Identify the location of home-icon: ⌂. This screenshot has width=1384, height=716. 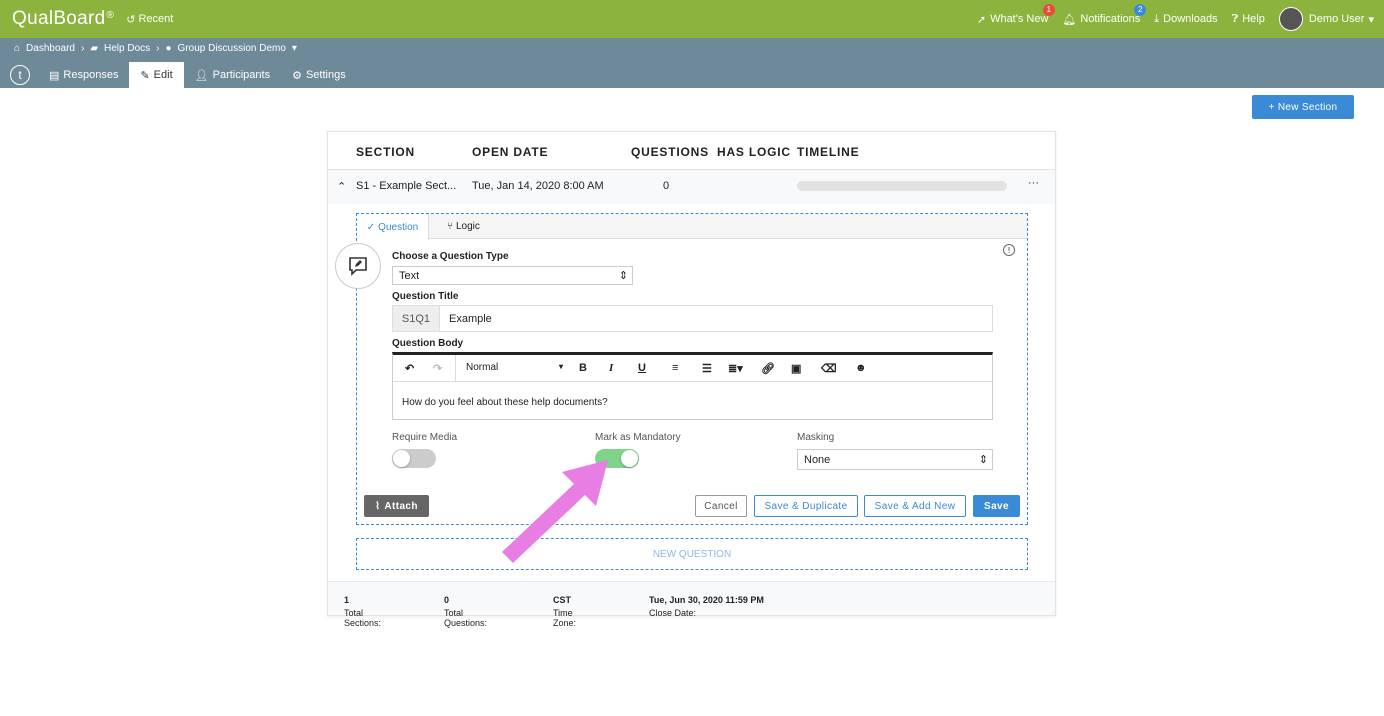
(17, 48).